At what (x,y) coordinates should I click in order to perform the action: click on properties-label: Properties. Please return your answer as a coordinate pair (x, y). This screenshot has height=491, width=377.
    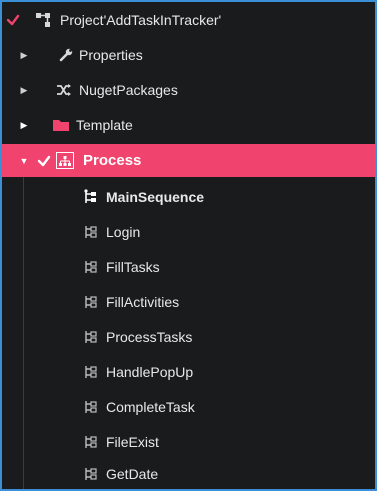
    Looking at the image, I should click on (111, 55).